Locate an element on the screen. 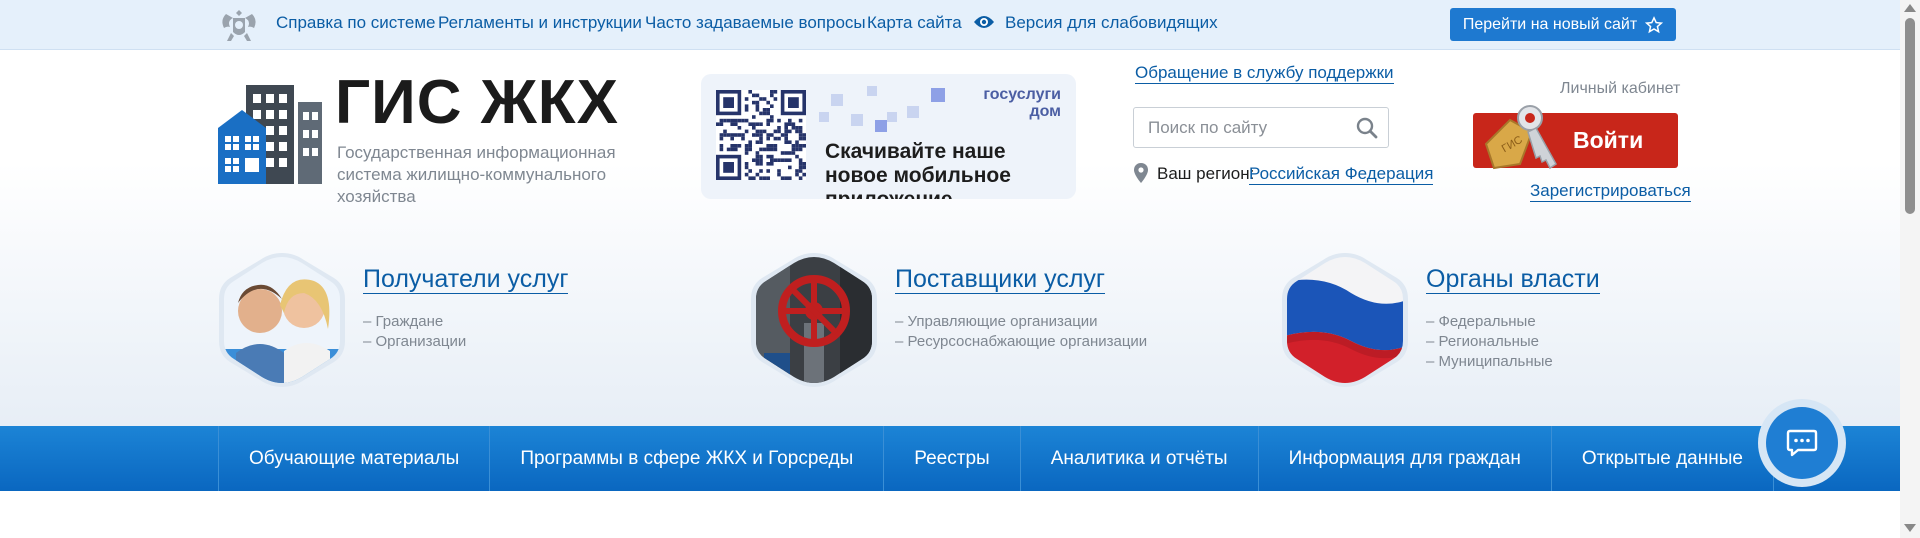 The image size is (1920, 538). map-pin-icon is located at coordinates (1141, 173).